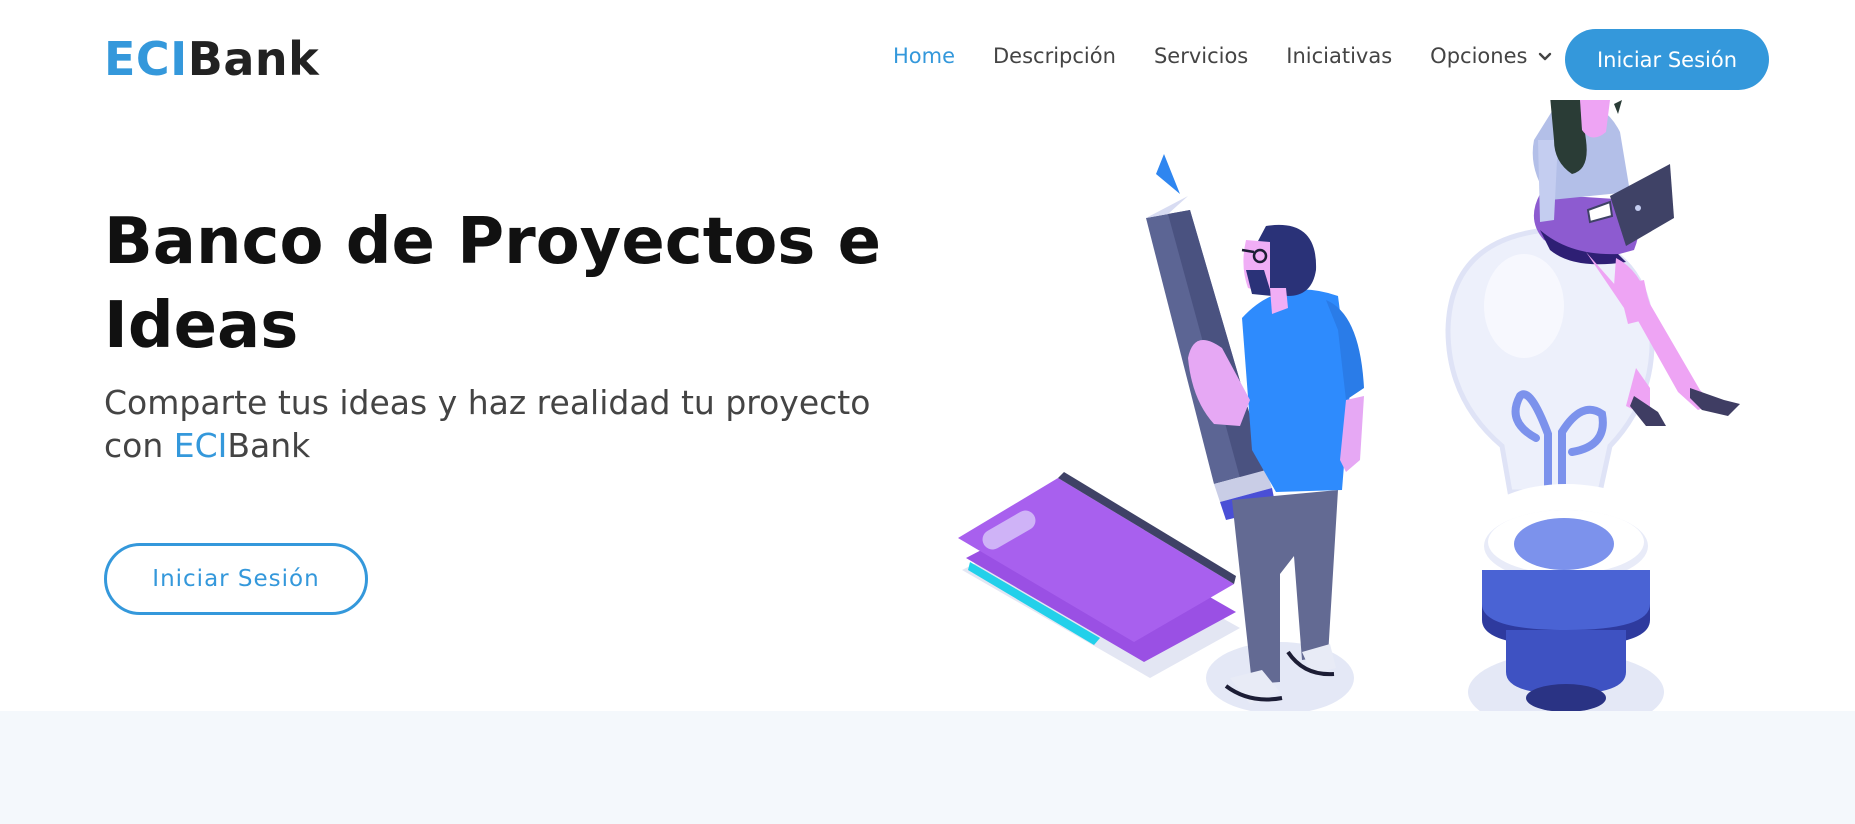  What do you see at coordinates (1545, 56) in the screenshot?
I see `chevron-down-icon` at bounding box center [1545, 56].